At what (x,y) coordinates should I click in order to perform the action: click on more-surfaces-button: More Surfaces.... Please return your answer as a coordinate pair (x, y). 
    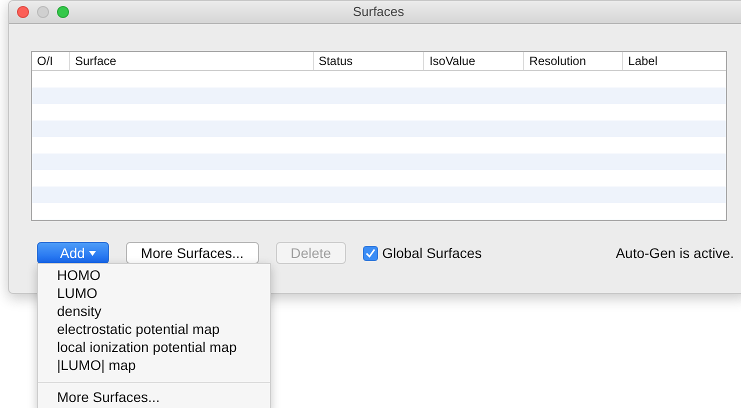
    Looking at the image, I should click on (192, 253).